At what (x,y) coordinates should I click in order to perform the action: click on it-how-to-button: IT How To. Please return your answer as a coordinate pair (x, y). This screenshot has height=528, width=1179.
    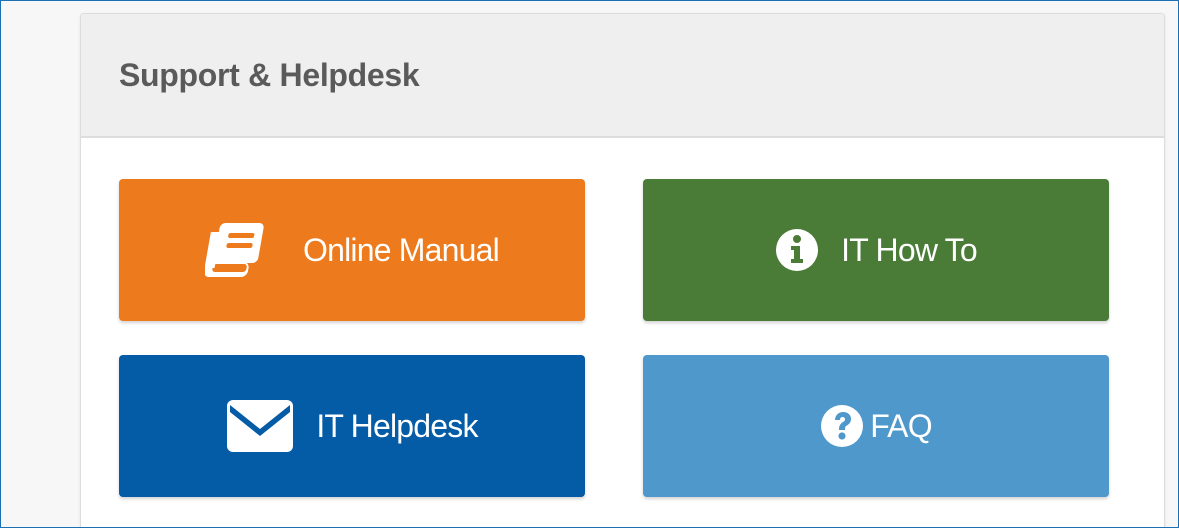
    Looking at the image, I should click on (876, 250).